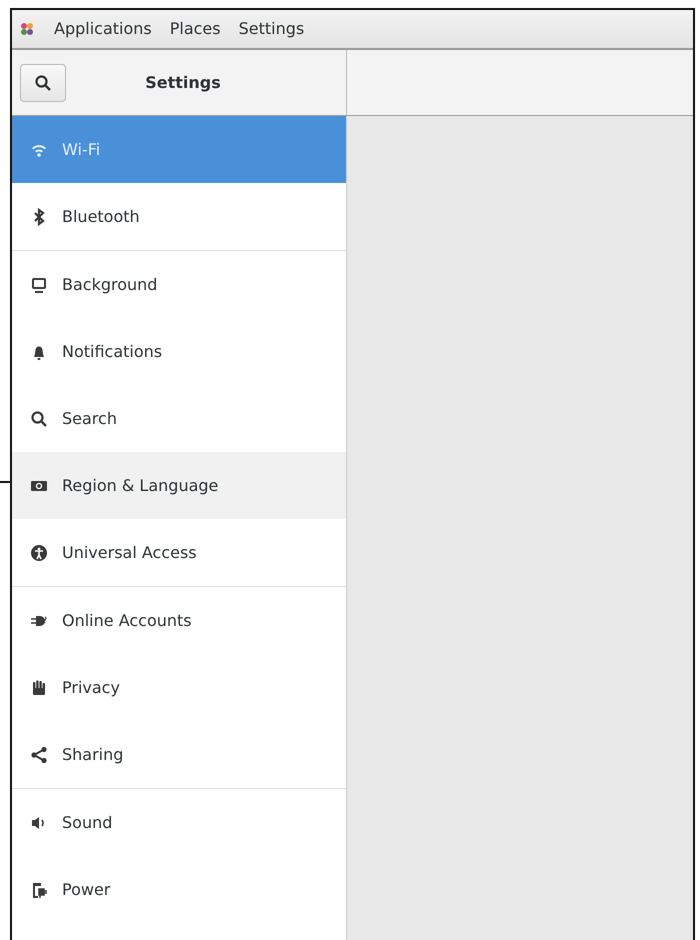  Describe the element at coordinates (39, 553) in the screenshot. I see `accessibility-icon` at that location.